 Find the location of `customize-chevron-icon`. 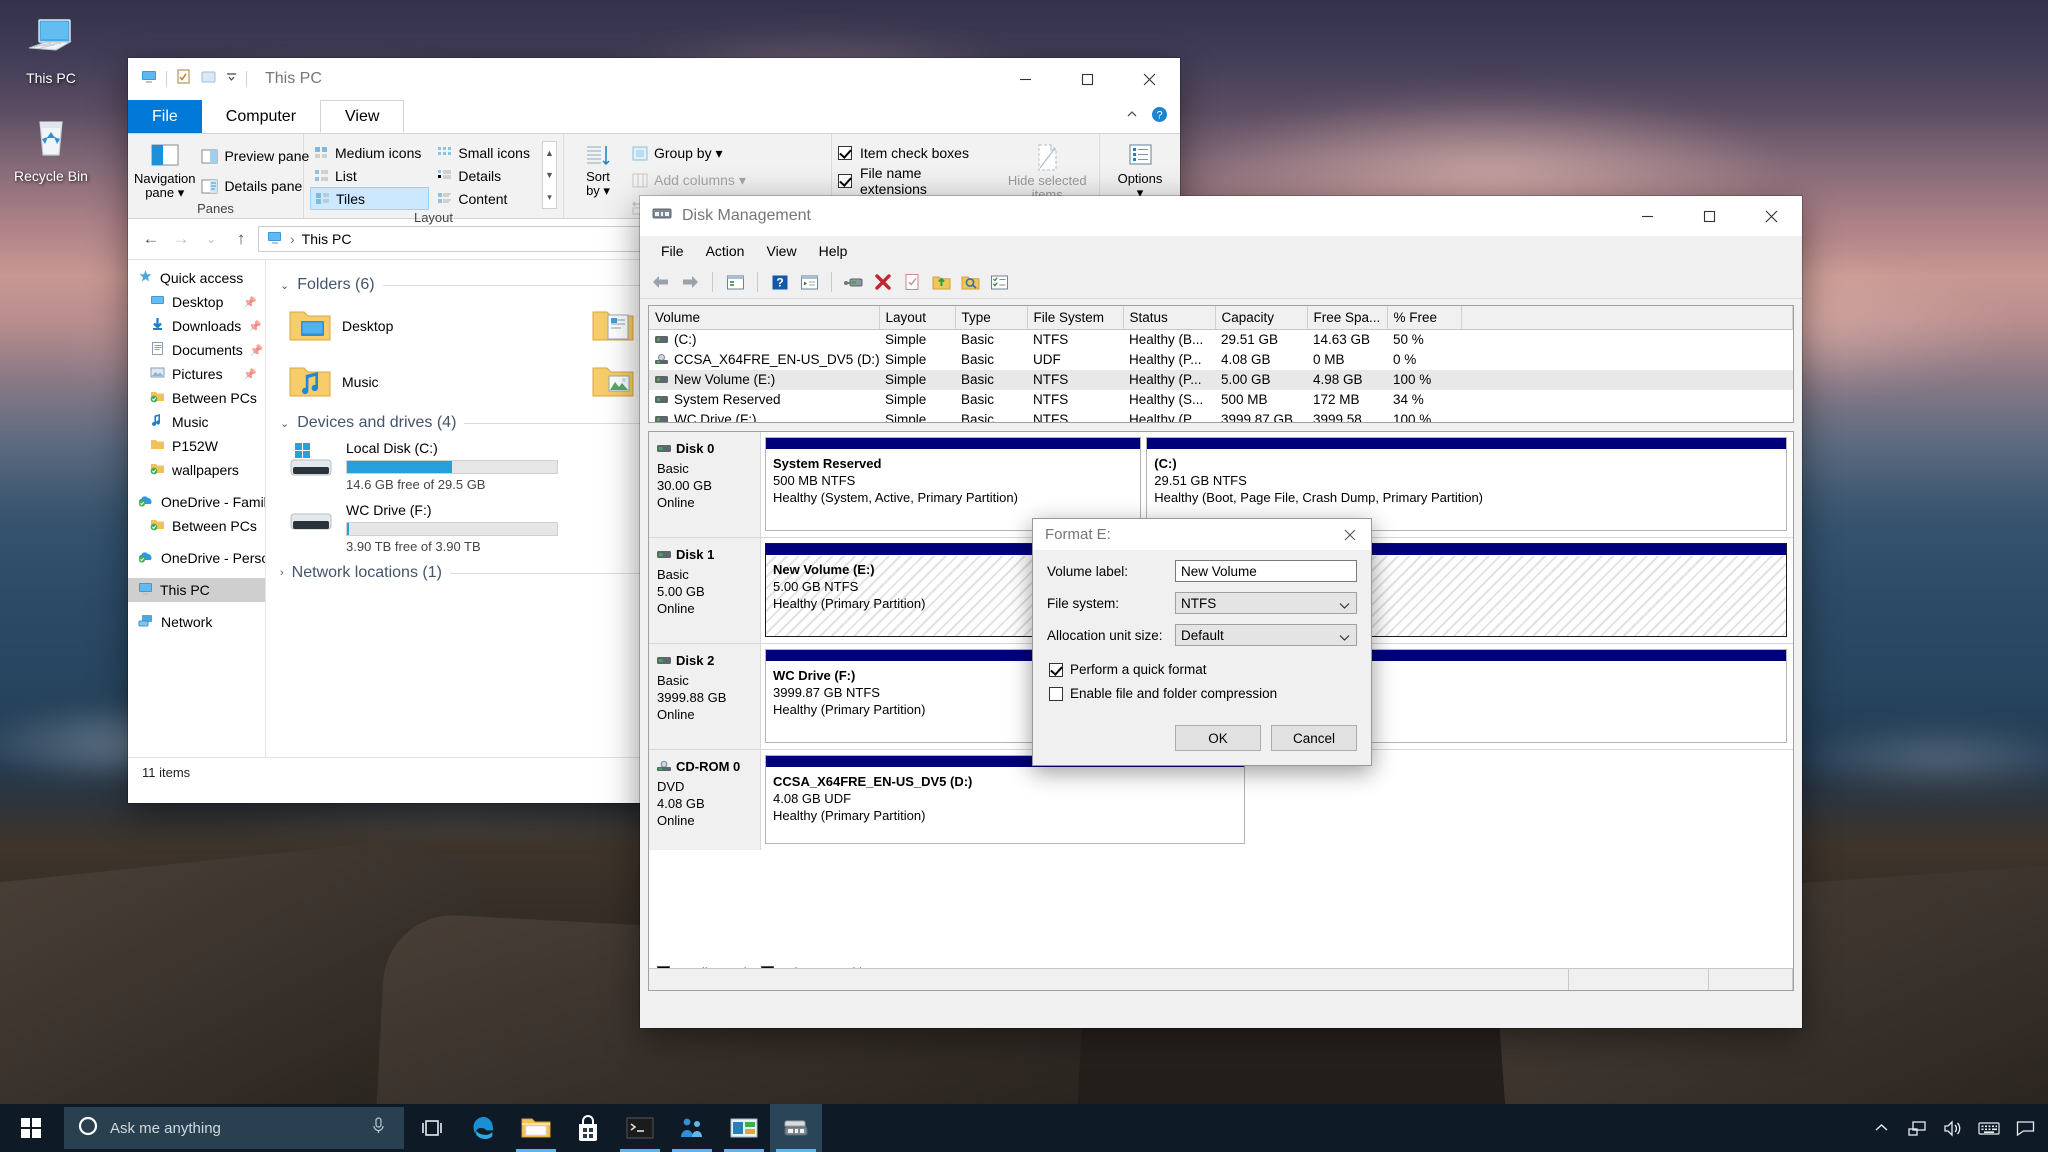

customize-chevron-icon is located at coordinates (231, 79).